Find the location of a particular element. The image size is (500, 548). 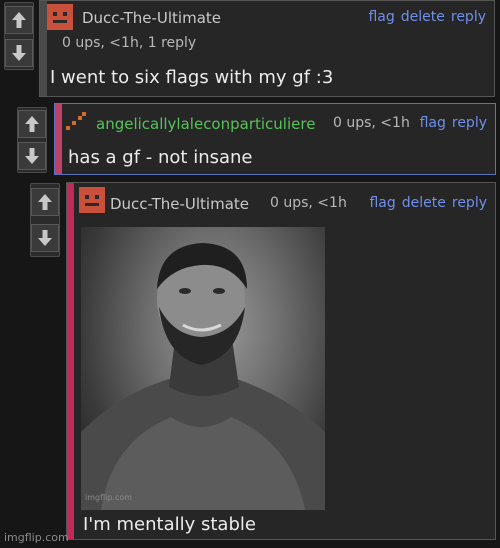

username: angelicallylaleconparticuliere is located at coordinates (205, 124).